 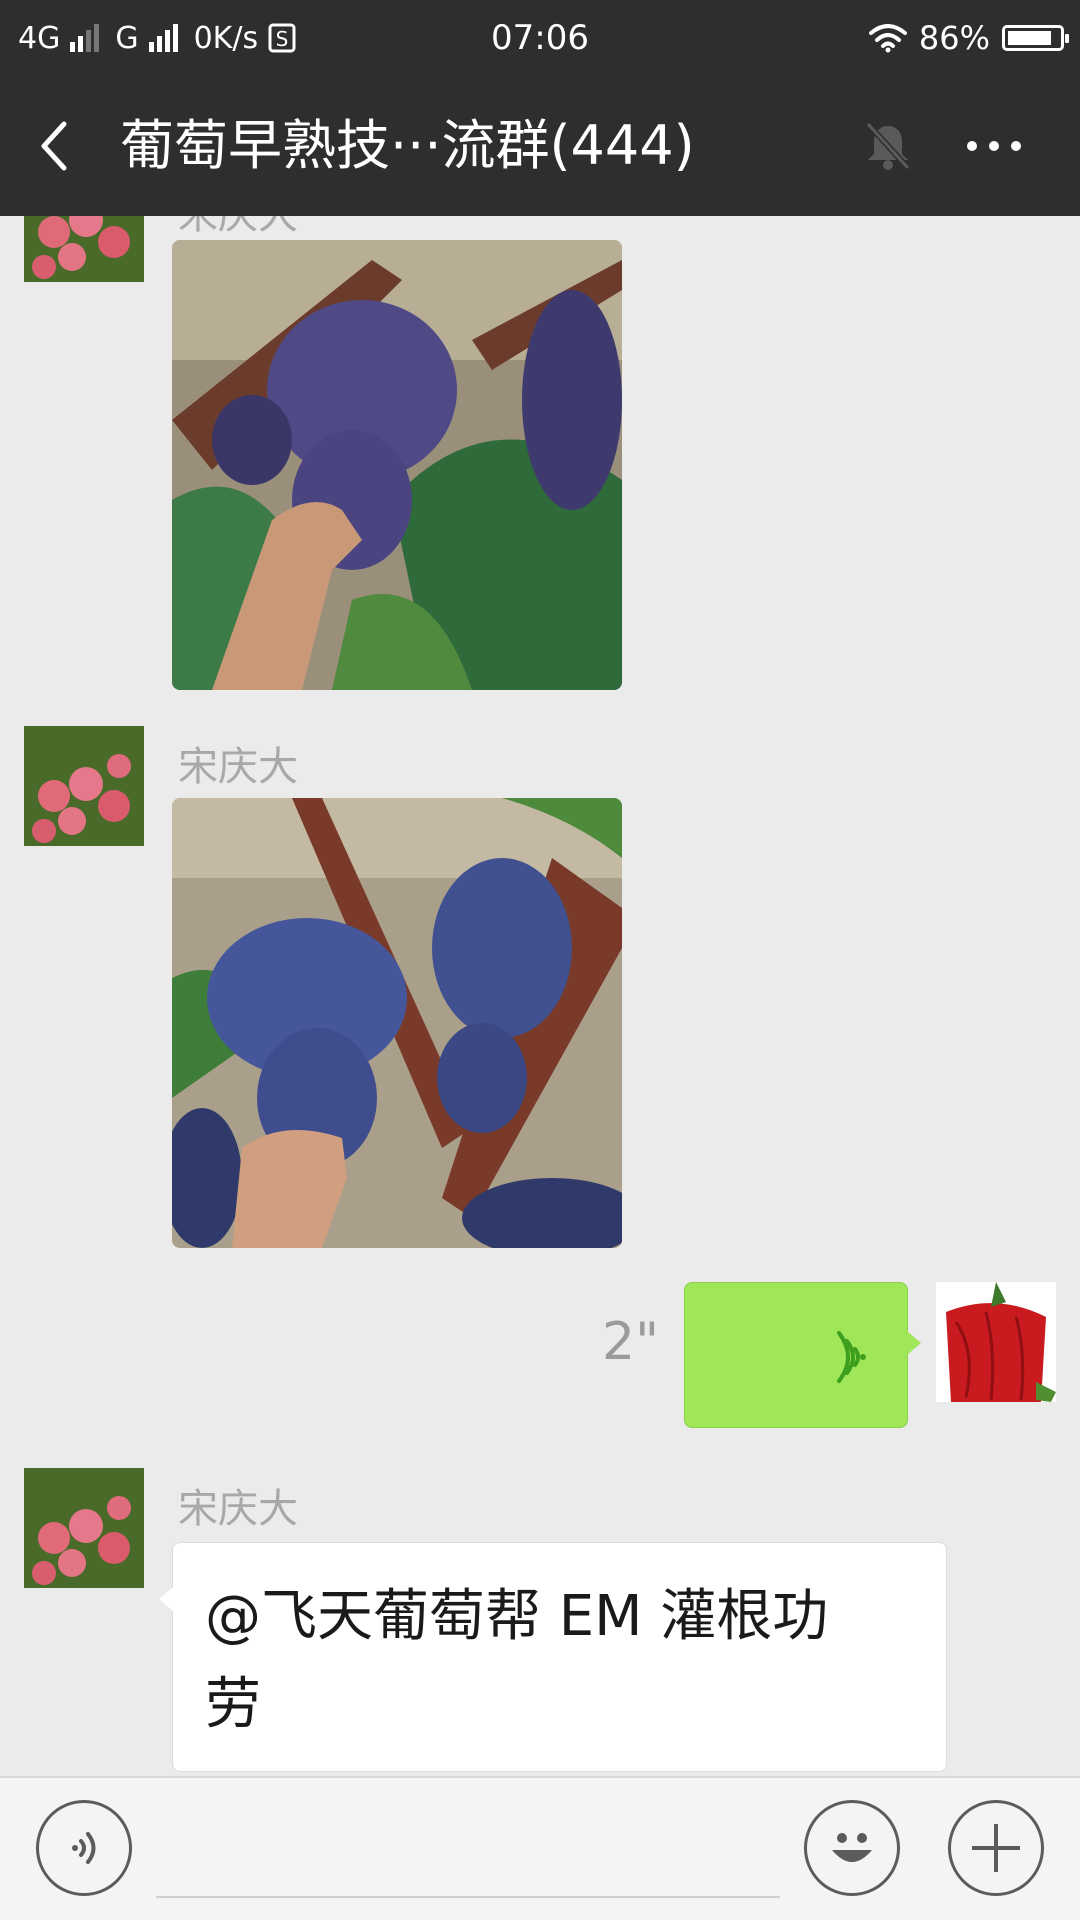 I want to click on emoji-button, so click(x=852, y=1848).